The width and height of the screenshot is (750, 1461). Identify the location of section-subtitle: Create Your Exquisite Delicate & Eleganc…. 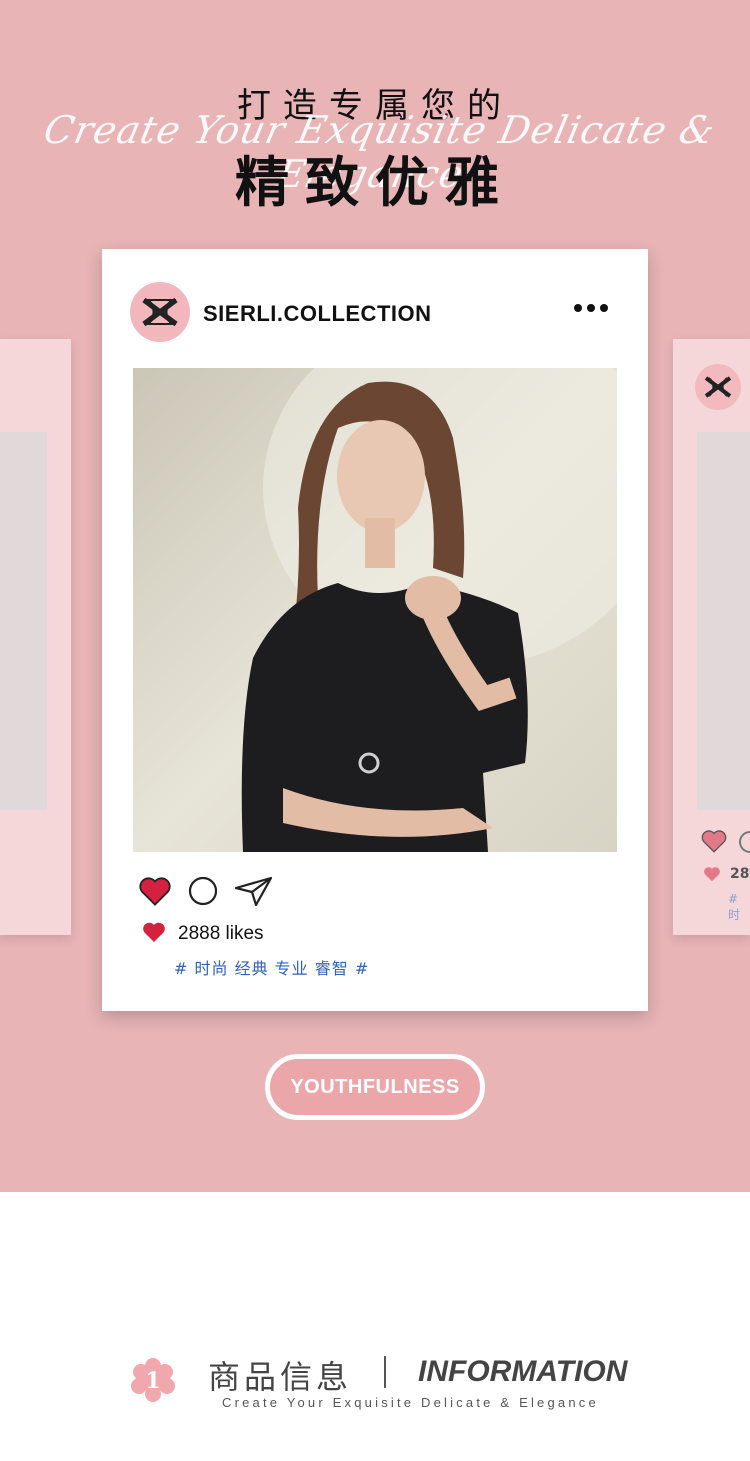
(410, 1402).